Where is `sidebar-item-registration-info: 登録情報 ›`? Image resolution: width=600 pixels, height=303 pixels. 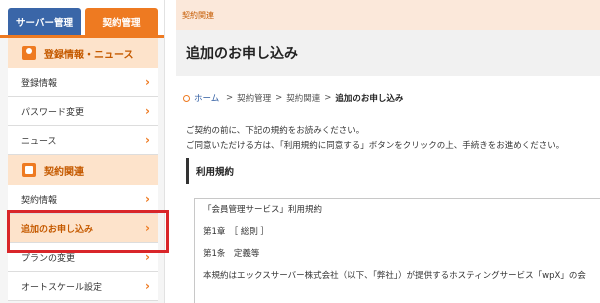
sidebar-item-registration-info: 登録情報 › is located at coordinates (83, 82).